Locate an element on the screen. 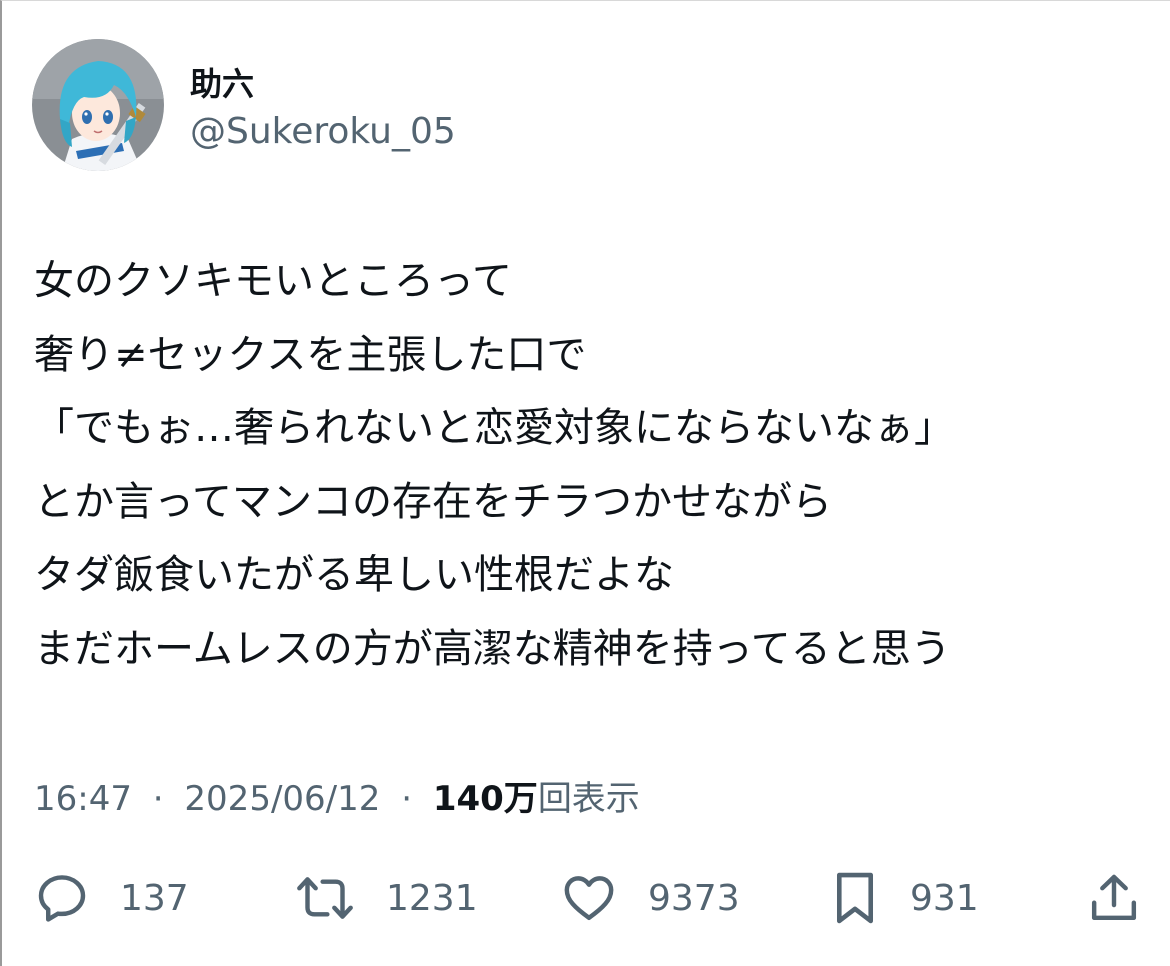  heart-icon is located at coordinates (589, 898).